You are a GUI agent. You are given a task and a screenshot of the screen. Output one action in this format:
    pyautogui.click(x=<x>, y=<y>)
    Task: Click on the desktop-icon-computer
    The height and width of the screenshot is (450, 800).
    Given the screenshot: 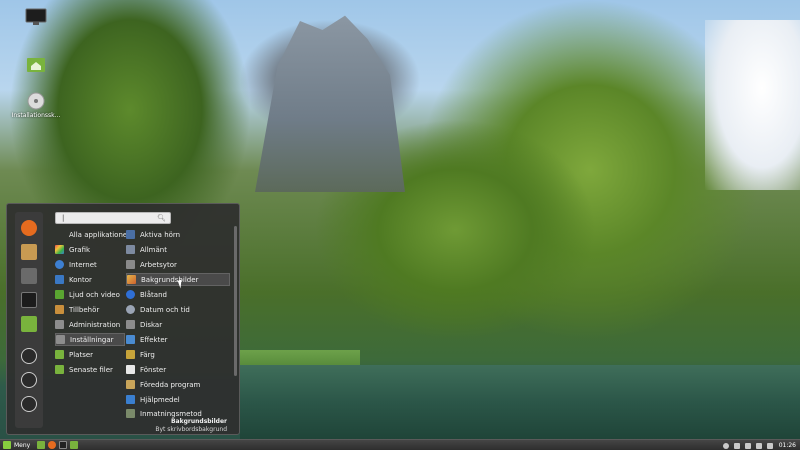 What is the action you would take?
    pyautogui.click(x=36, y=17)
    